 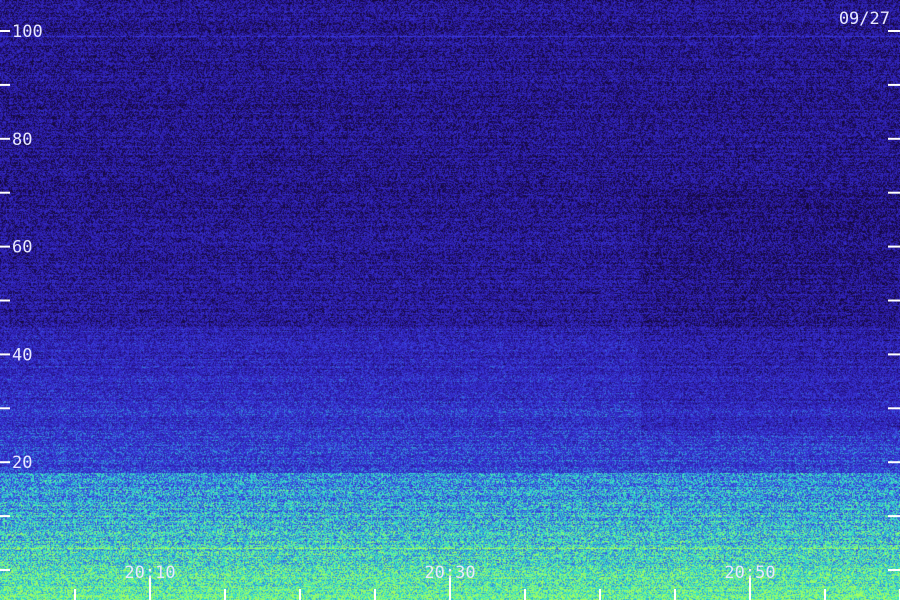 I want to click on x-tick-label: 20:50, so click(x=749, y=573).